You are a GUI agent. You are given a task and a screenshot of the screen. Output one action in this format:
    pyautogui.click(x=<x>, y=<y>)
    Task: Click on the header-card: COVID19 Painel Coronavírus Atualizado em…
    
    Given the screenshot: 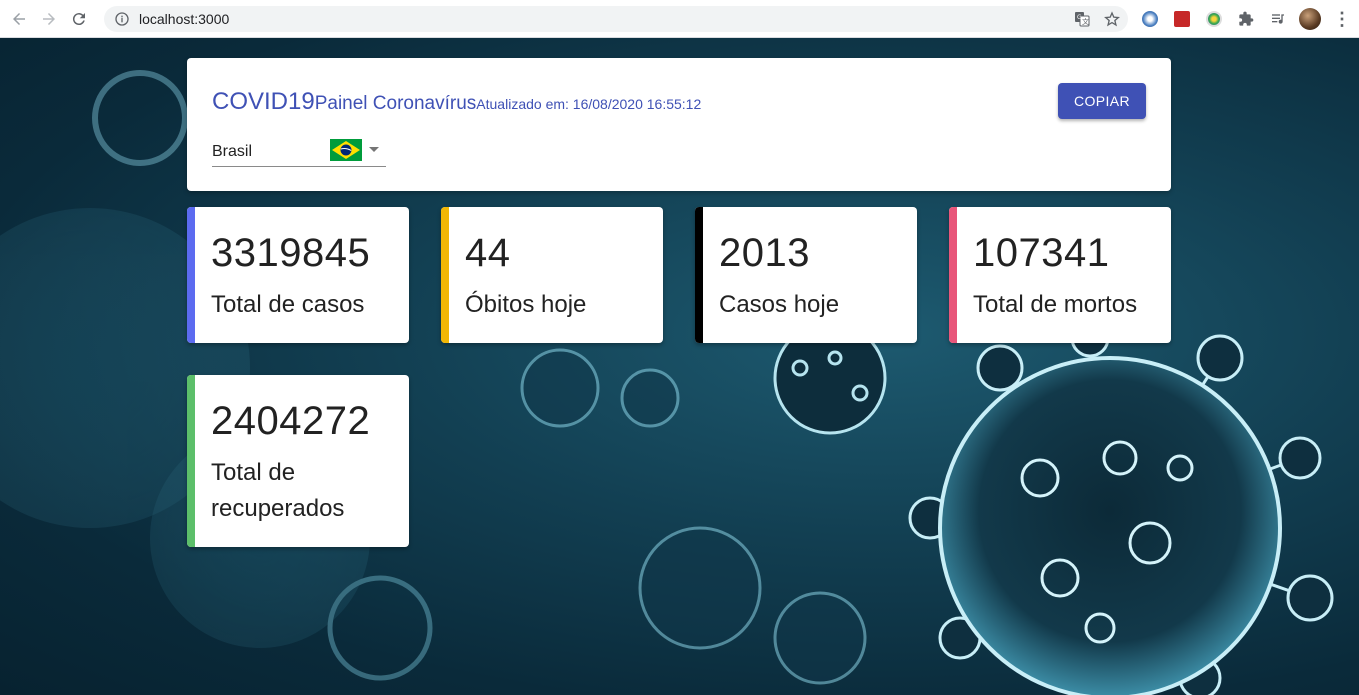 What is the action you would take?
    pyautogui.click(x=679, y=124)
    